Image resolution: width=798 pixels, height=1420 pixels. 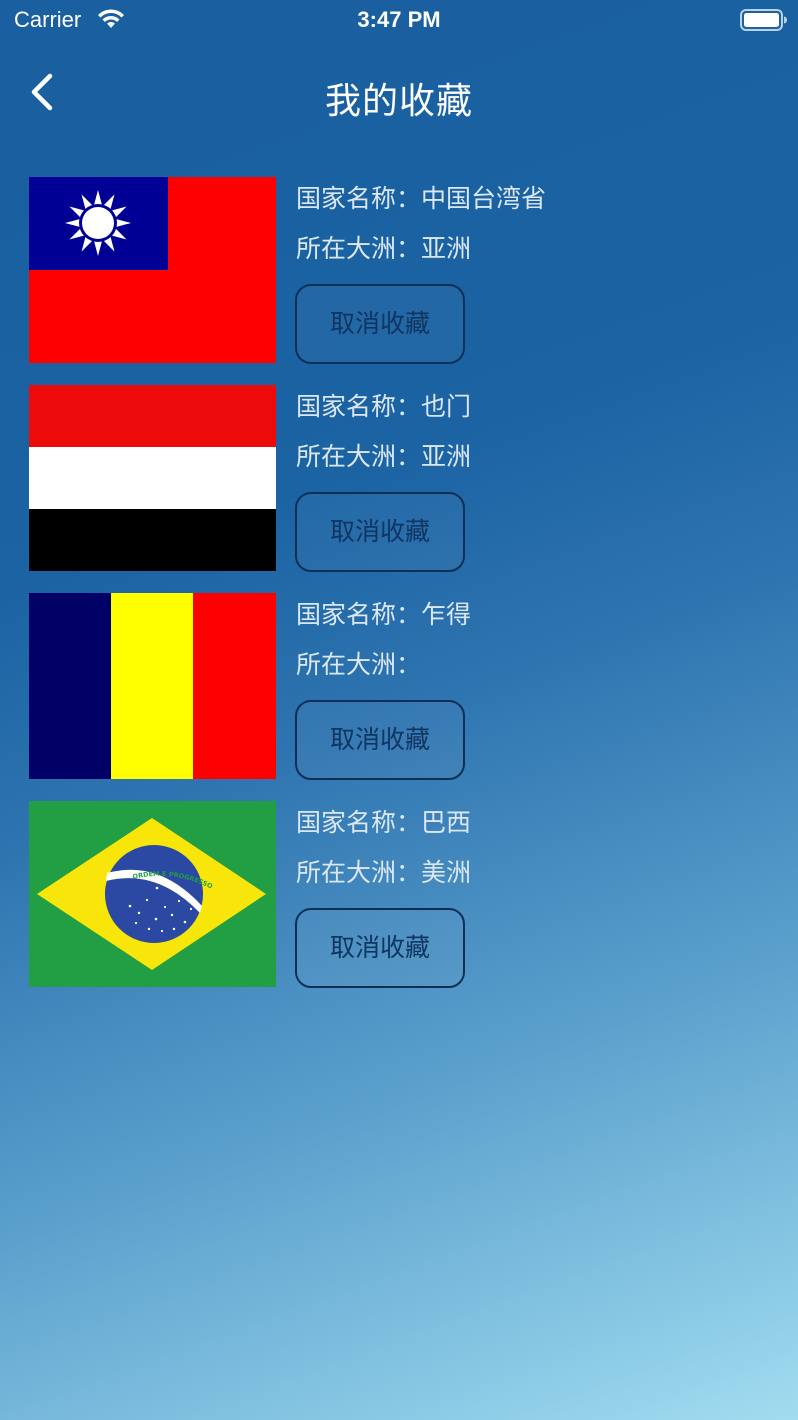 I want to click on country-name: 国家名称：也门, so click(x=384, y=406).